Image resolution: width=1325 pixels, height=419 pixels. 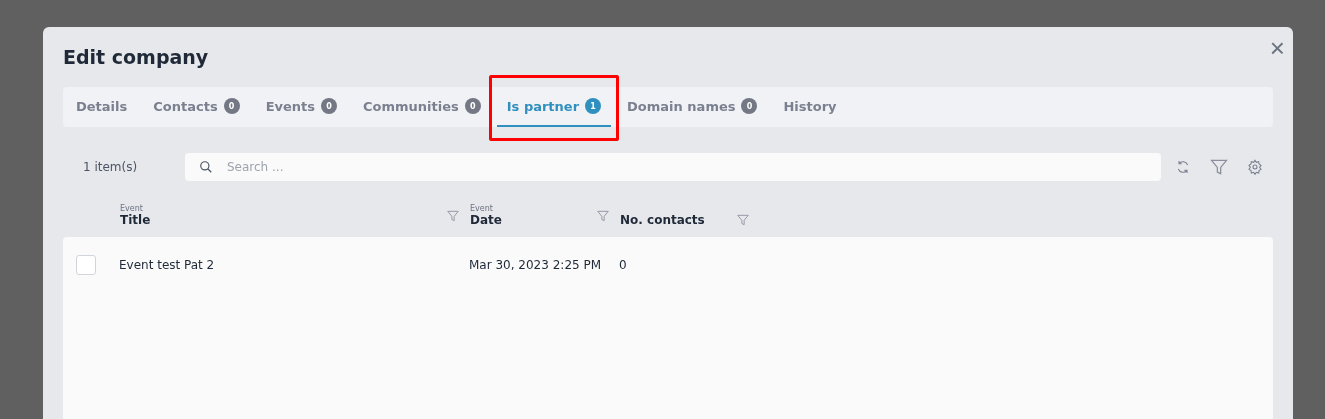 What do you see at coordinates (1277, 48) in the screenshot?
I see `close-button: ×` at bounding box center [1277, 48].